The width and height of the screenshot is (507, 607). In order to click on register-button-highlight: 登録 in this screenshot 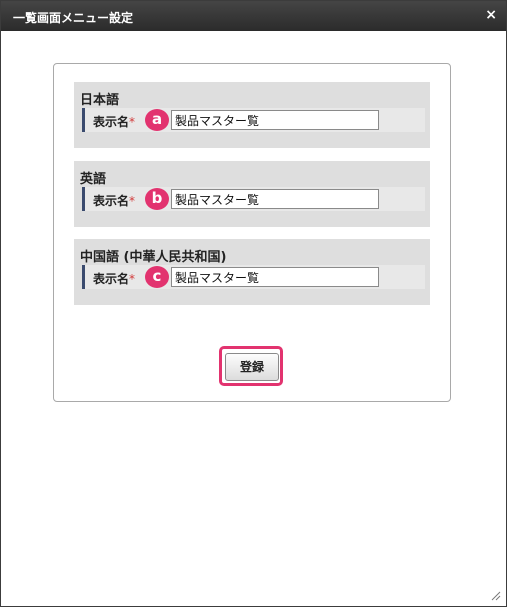, I will do `click(251, 366)`.